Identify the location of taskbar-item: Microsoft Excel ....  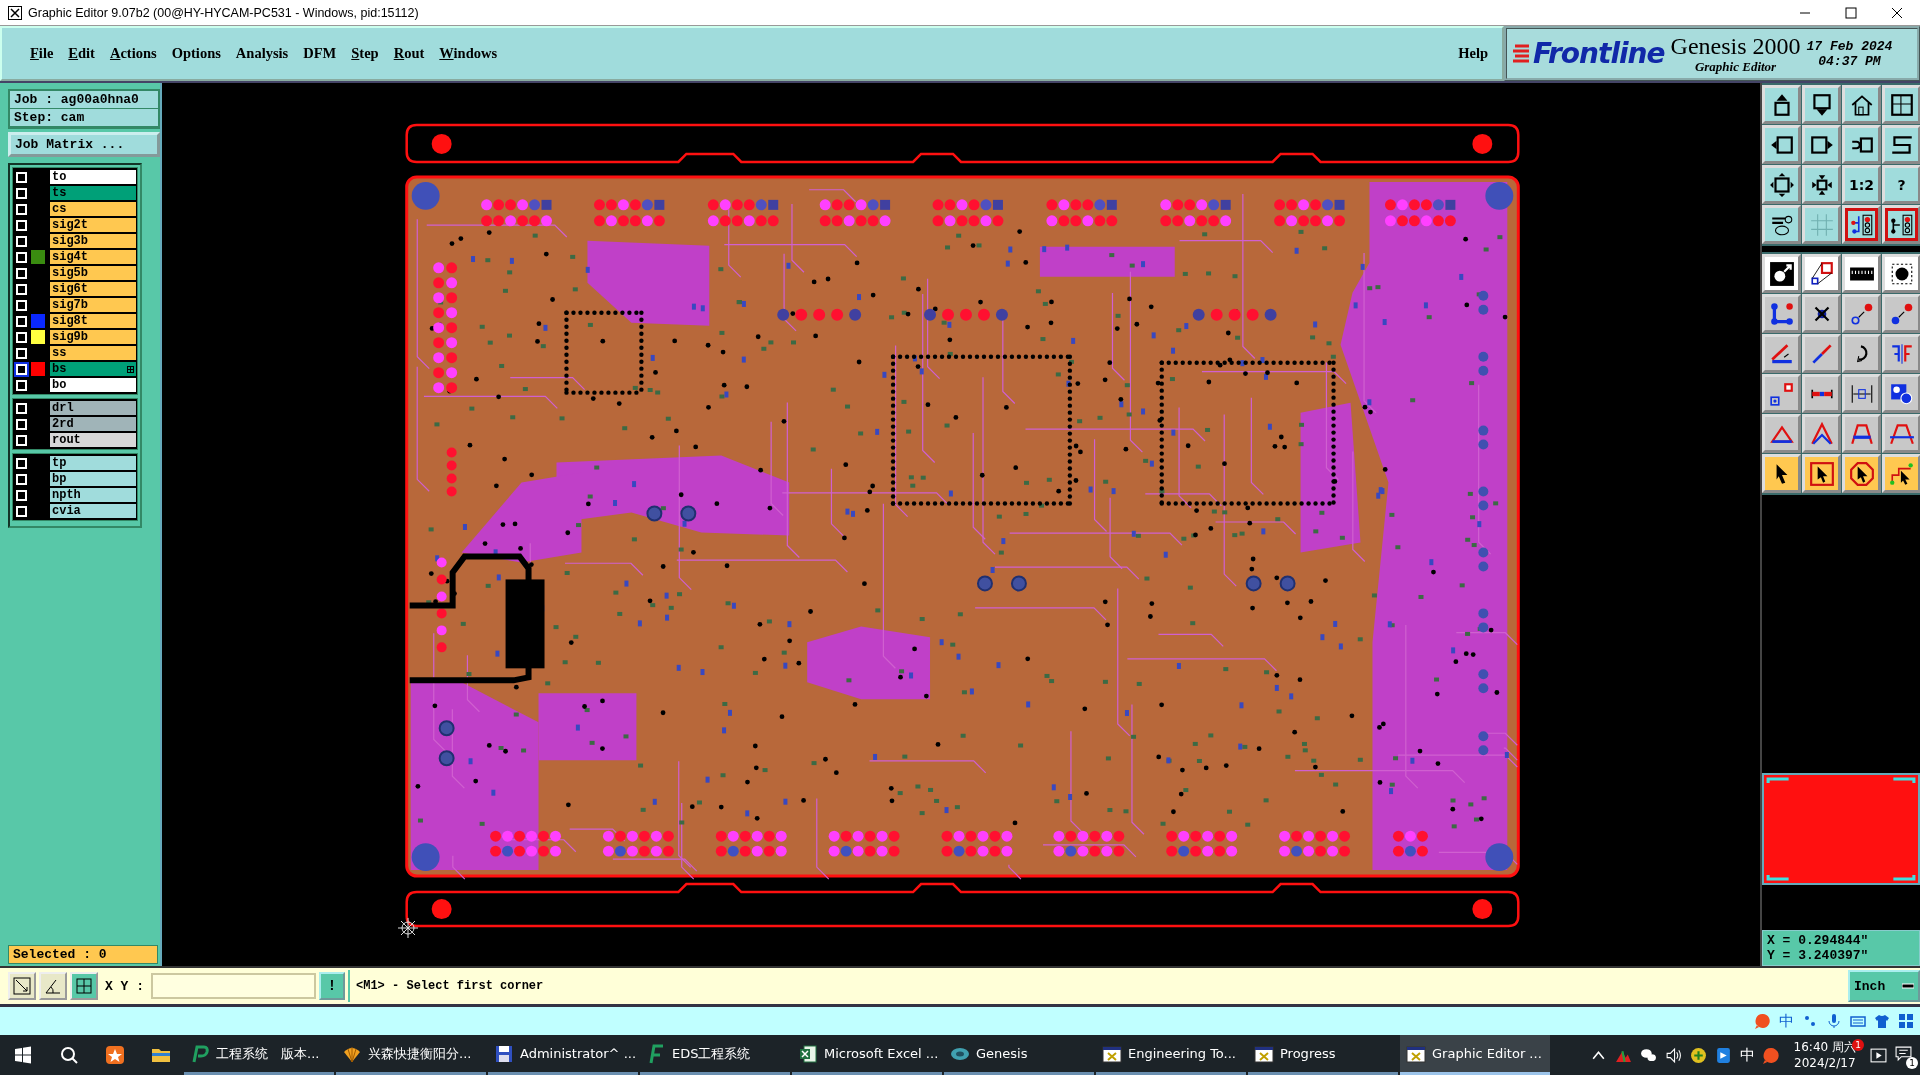
(867, 1055).